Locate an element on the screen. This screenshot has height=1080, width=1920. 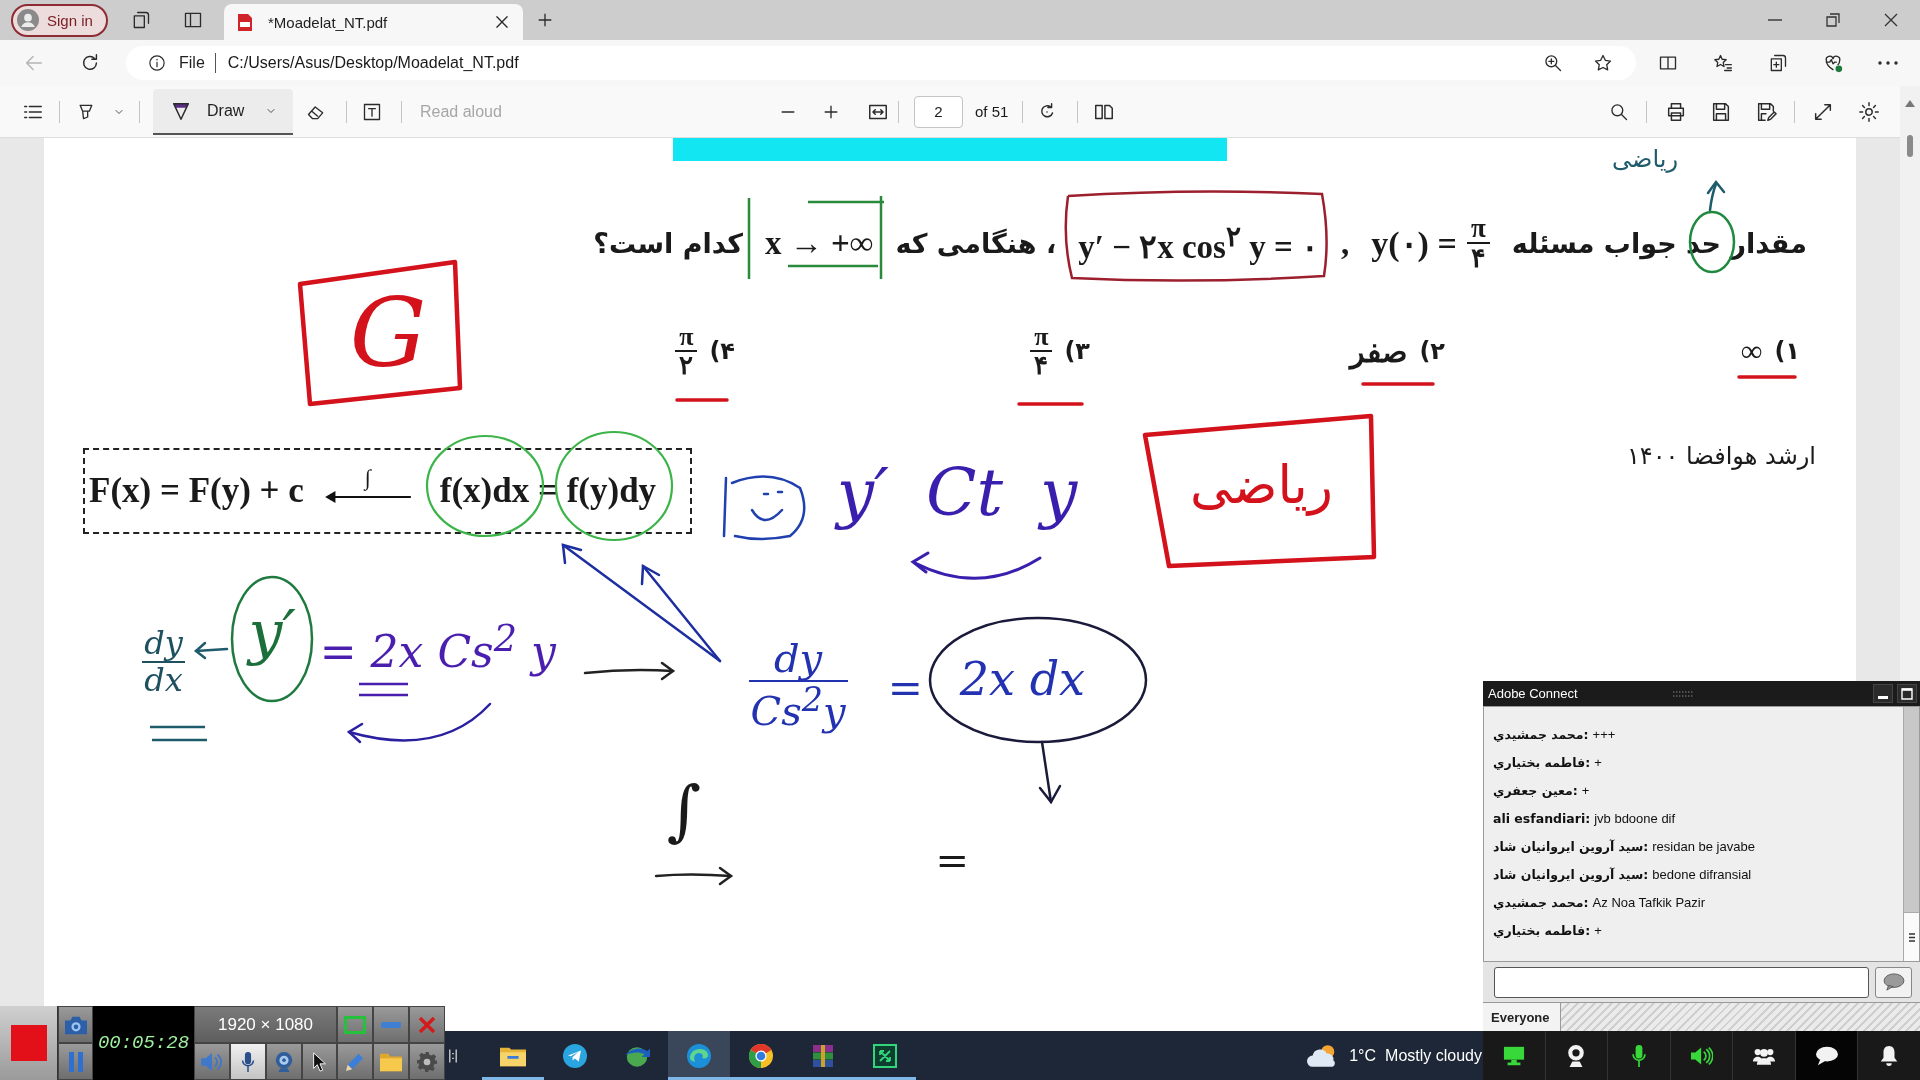
pdf-file-icon is located at coordinates (245, 22).